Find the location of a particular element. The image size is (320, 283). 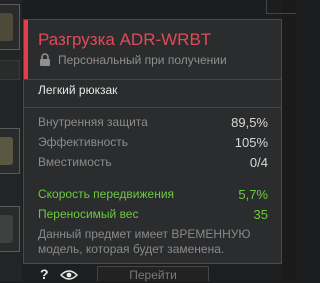

inventory-strip is located at coordinates (11, 140).